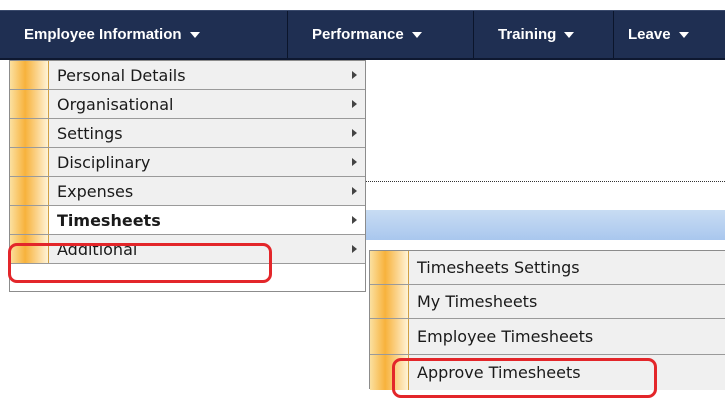  Describe the element at coordinates (498, 267) in the screenshot. I see `submenu-item-label: Timesheets Settings` at that location.